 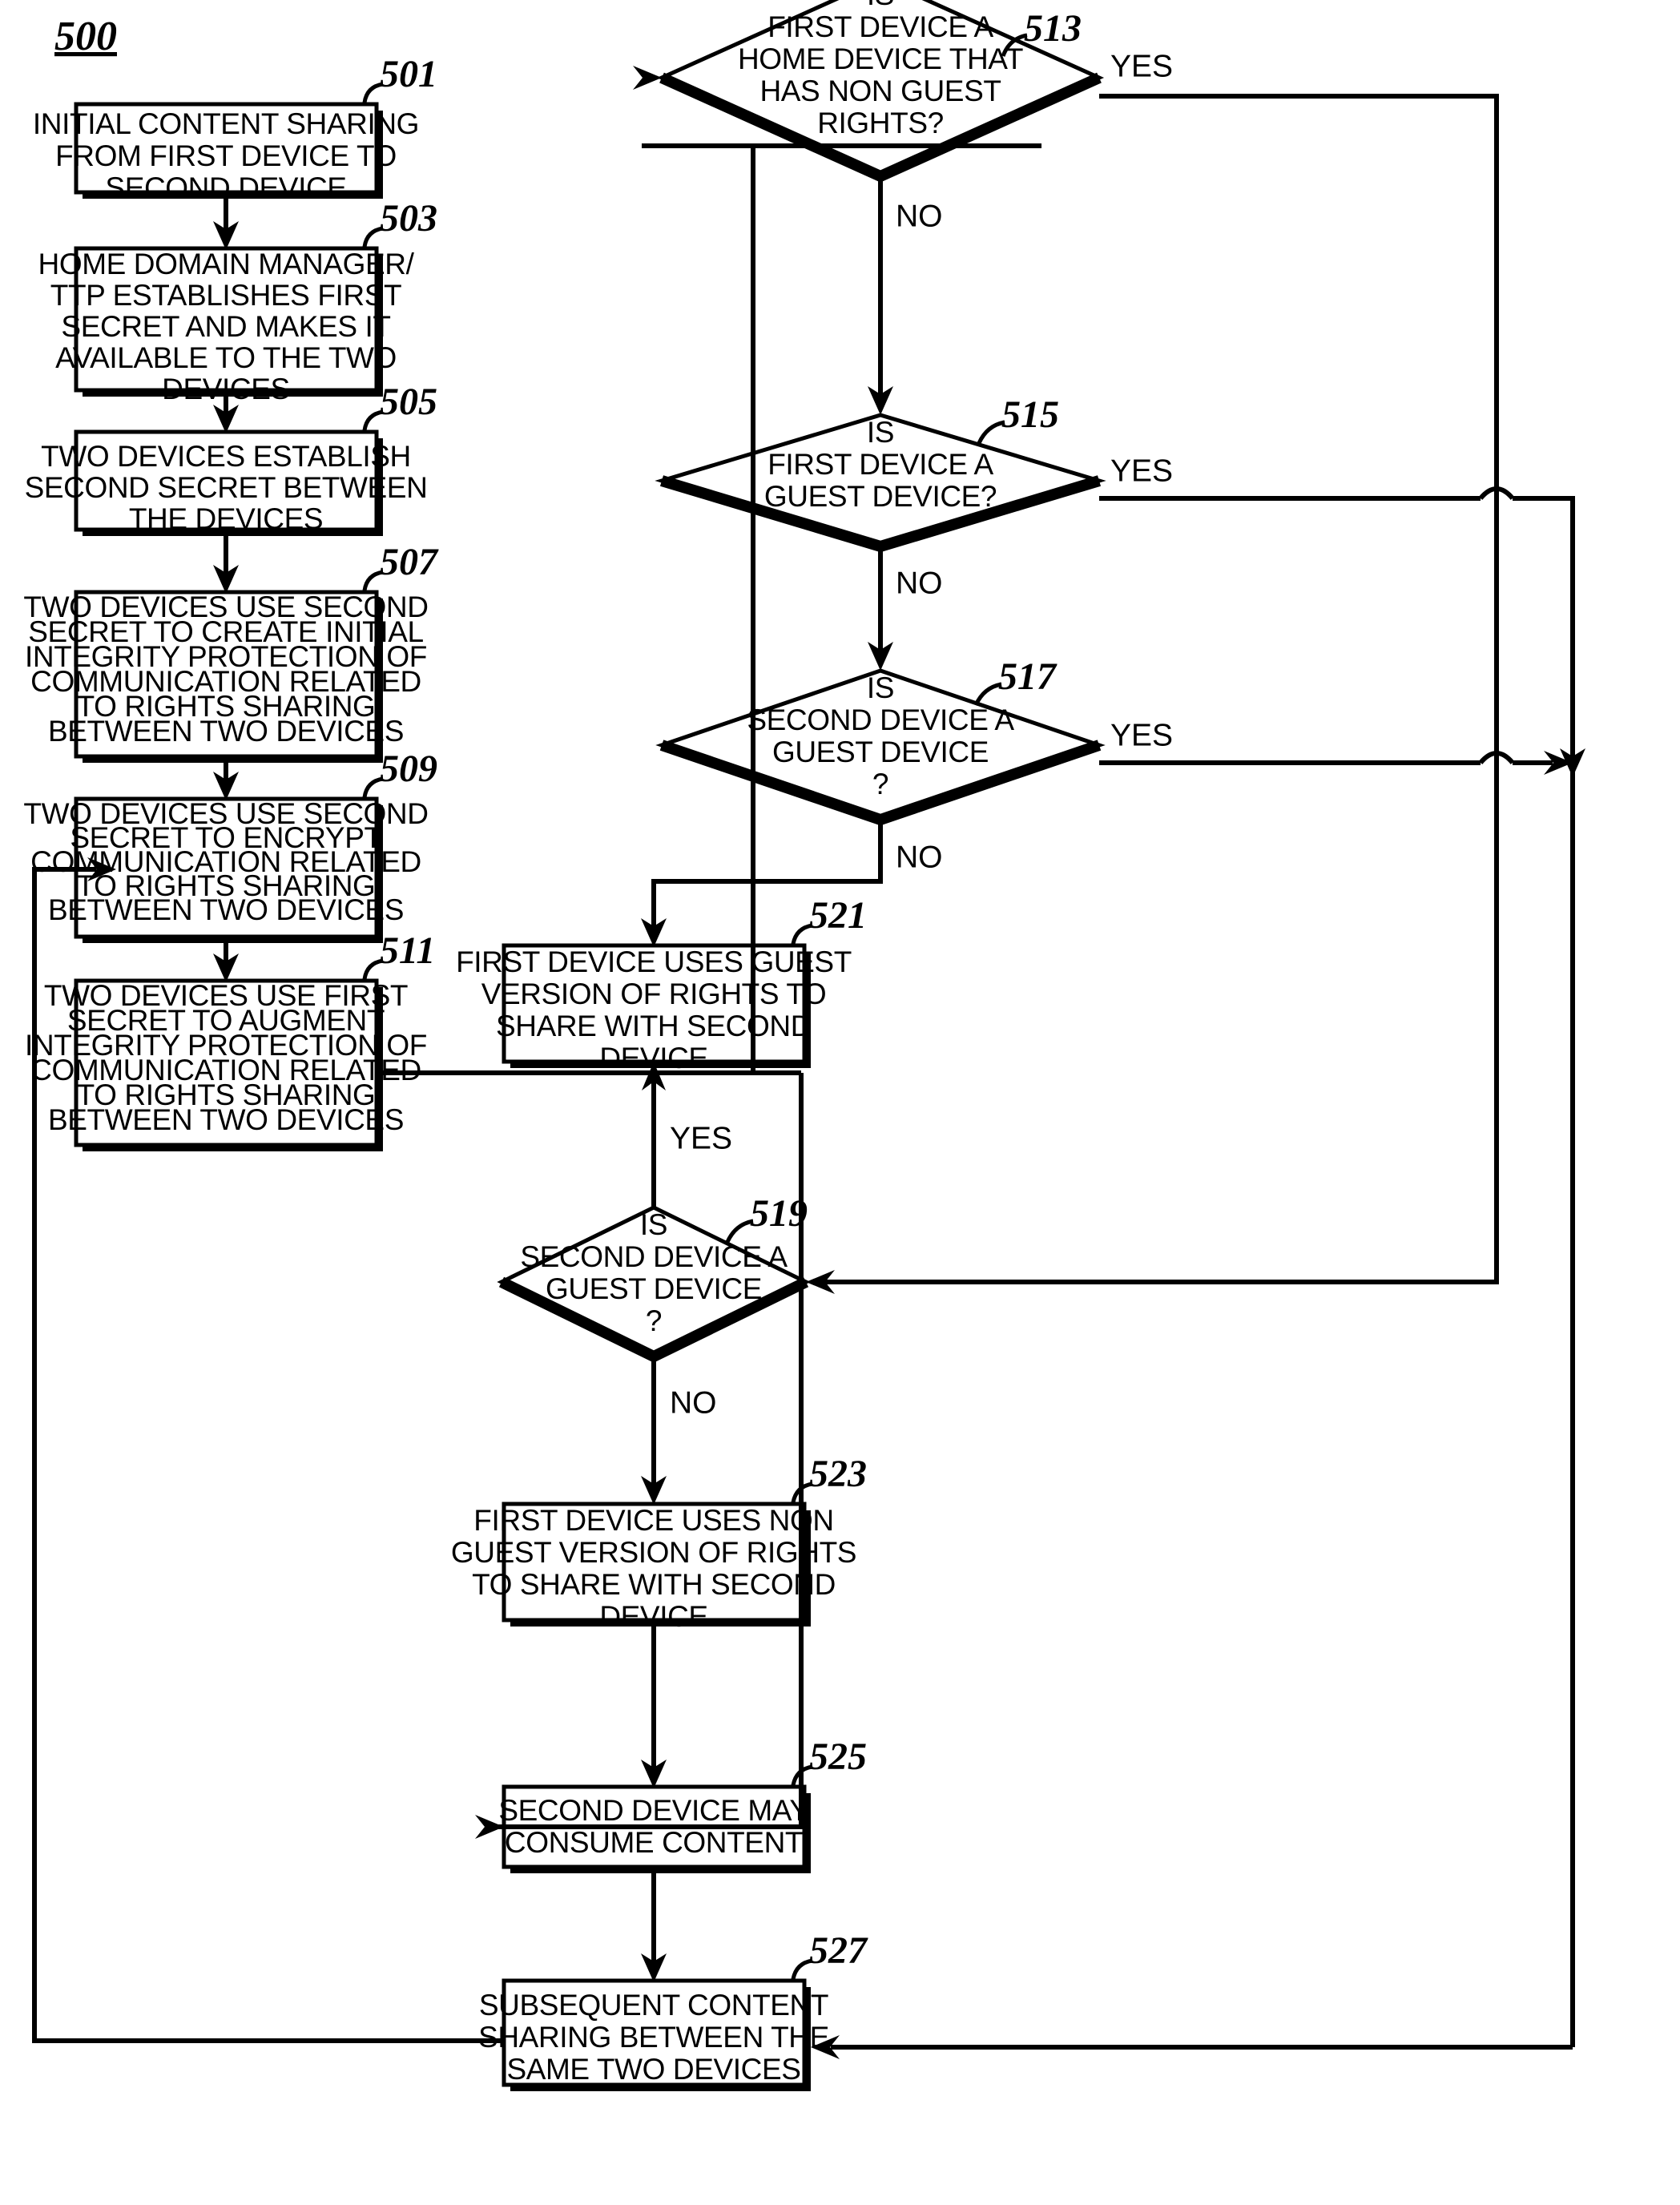 What do you see at coordinates (880, 464) in the screenshot?
I see `node-515-line-1: FIRST DEVICE A` at bounding box center [880, 464].